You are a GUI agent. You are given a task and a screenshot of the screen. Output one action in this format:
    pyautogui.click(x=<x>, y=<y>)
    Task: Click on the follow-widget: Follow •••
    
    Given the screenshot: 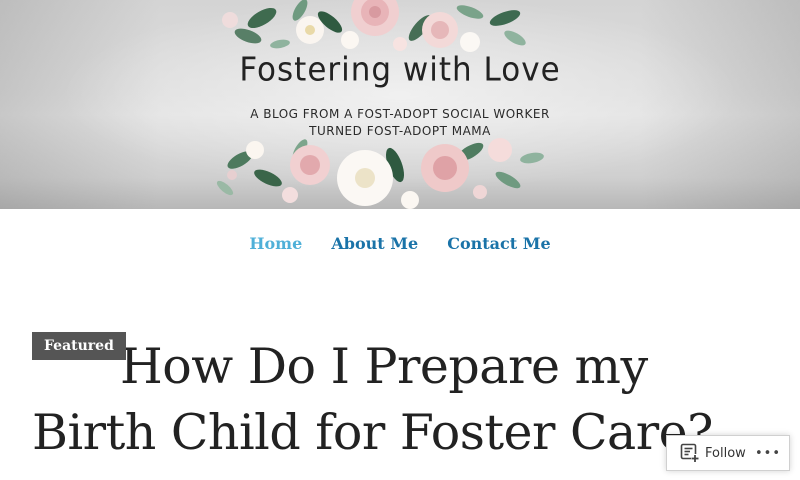 What is the action you would take?
    pyautogui.click(x=728, y=453)
    